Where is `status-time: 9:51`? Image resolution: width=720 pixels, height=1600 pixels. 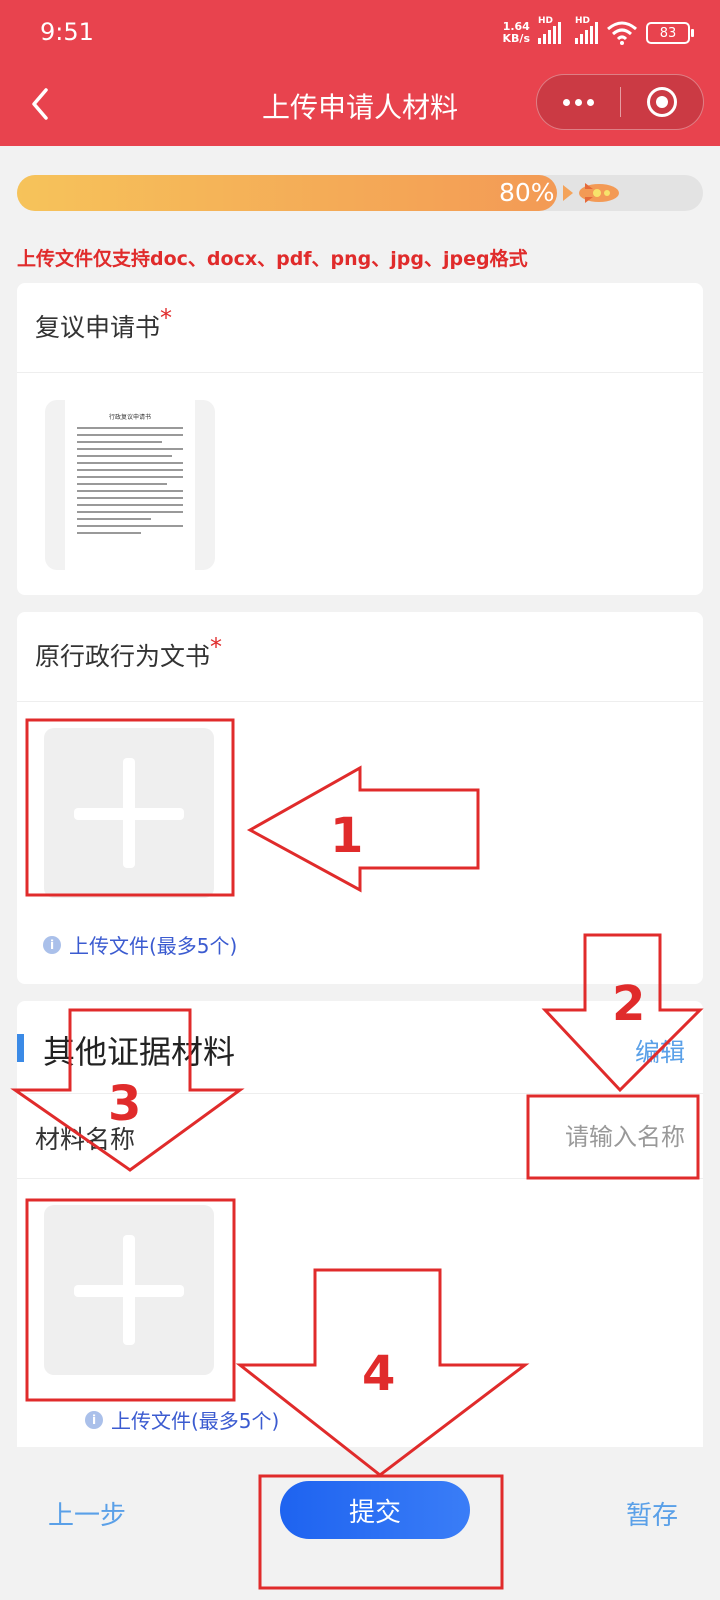 status-time: 9:51 is located at coordinates (67, 32).